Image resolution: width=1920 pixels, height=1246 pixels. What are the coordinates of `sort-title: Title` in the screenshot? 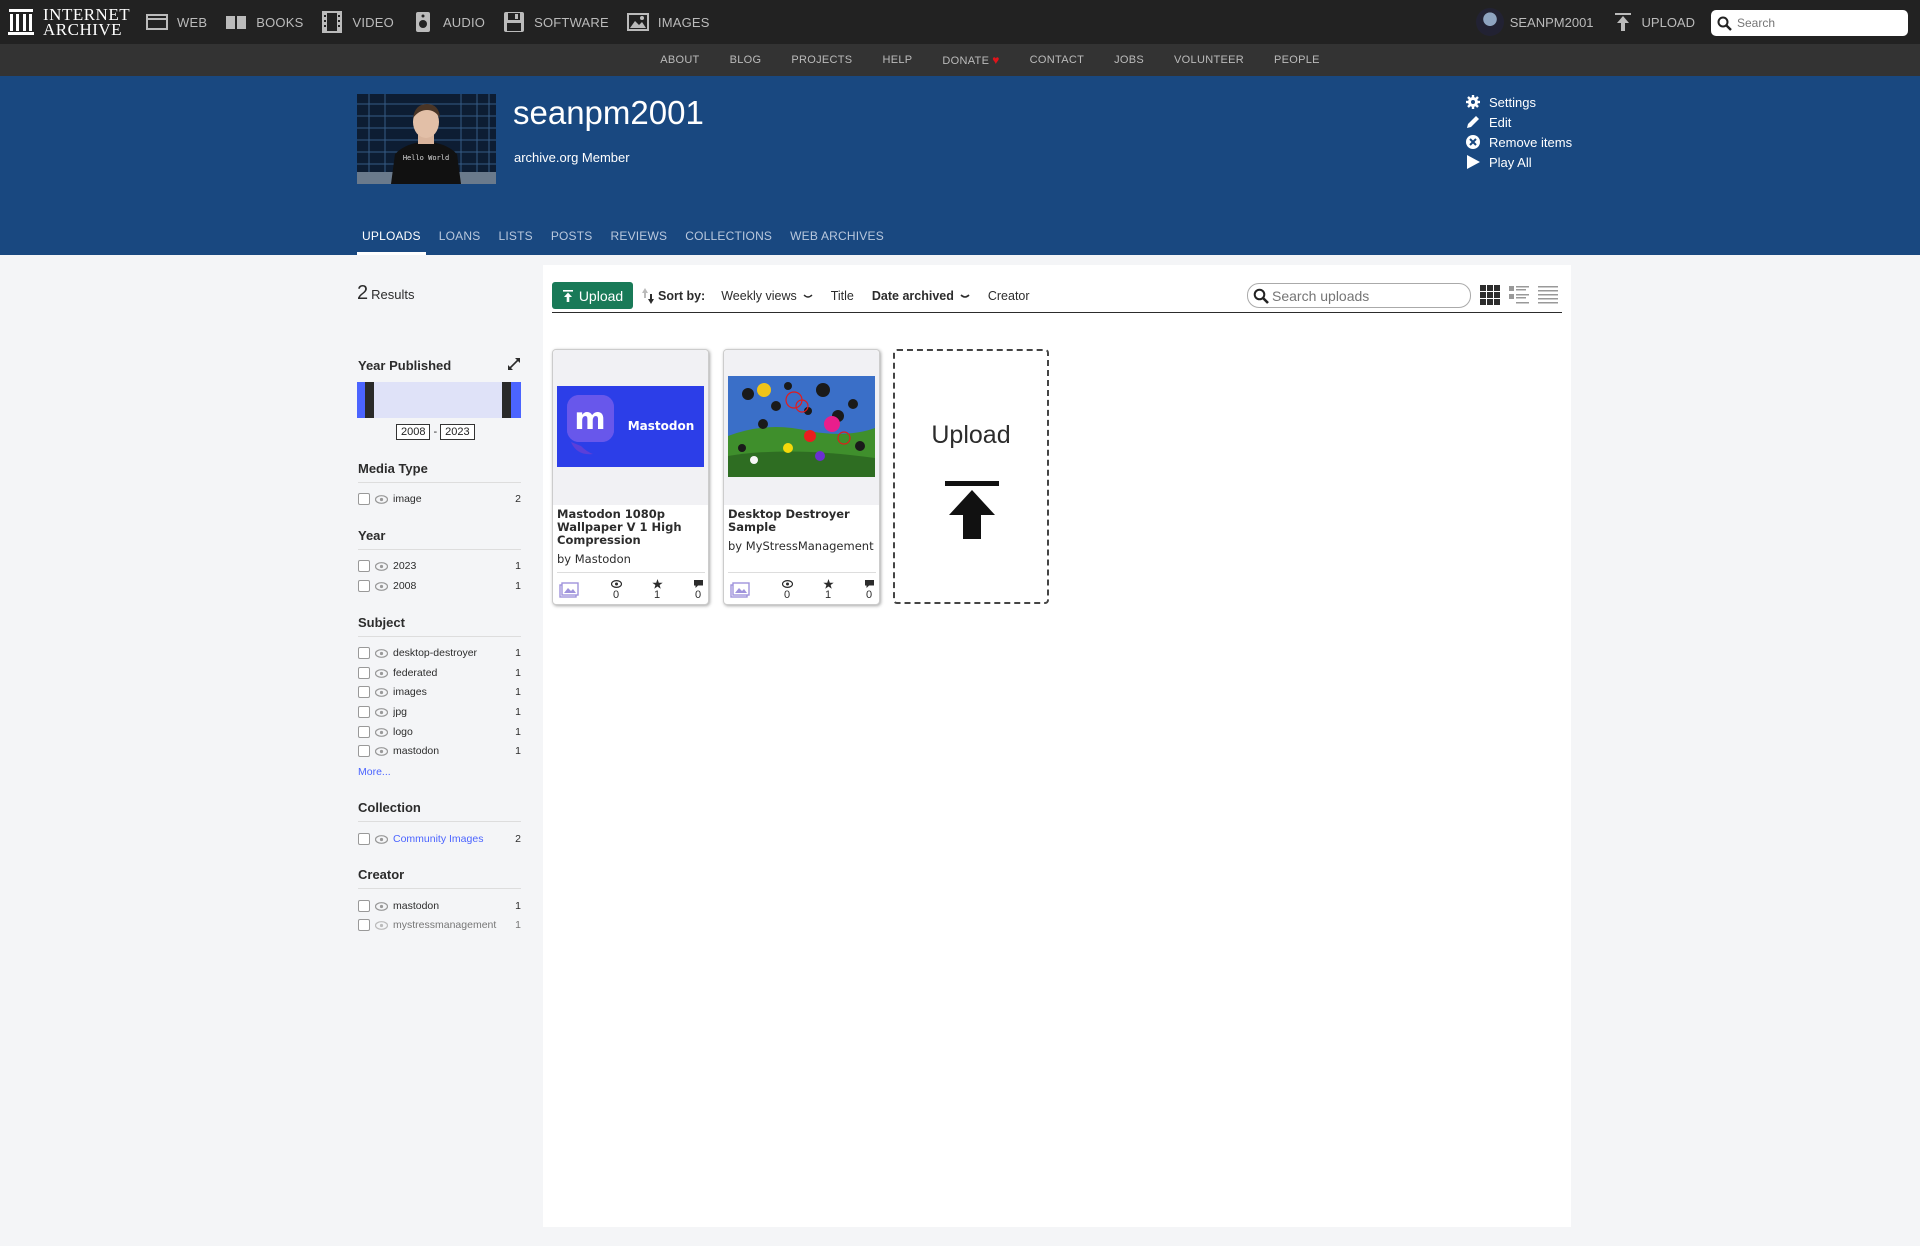 It's located at (842, 296).